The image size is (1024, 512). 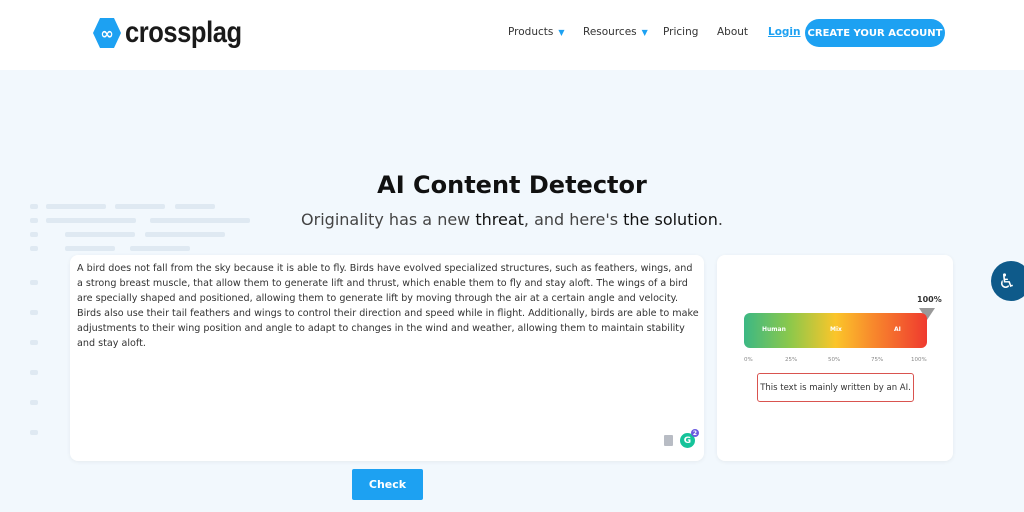 I want to click on grammarly-badge: 2, so click(x=695, y=433).